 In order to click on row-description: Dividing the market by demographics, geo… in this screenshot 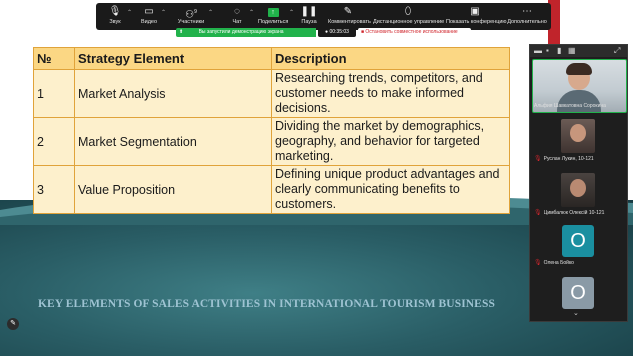, I will do `click(390, 141)`.